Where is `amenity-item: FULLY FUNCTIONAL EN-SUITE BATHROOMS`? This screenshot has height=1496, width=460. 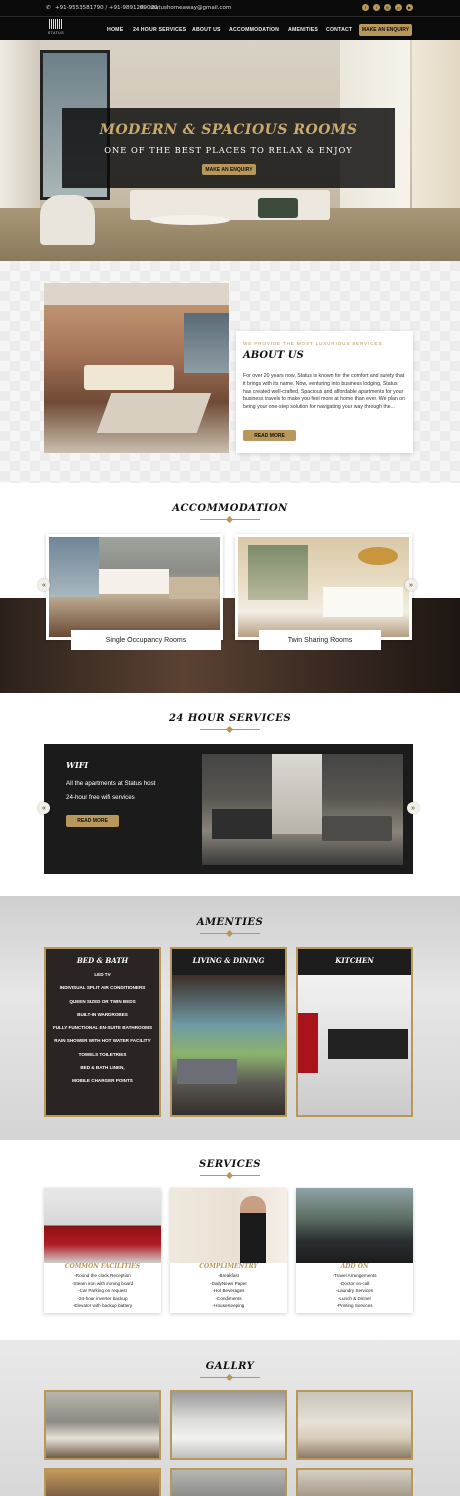 amenity-item: FULLY FUNCTIONAL EN-SUITE BATHROOMS is located at coordinates (102, 1028).